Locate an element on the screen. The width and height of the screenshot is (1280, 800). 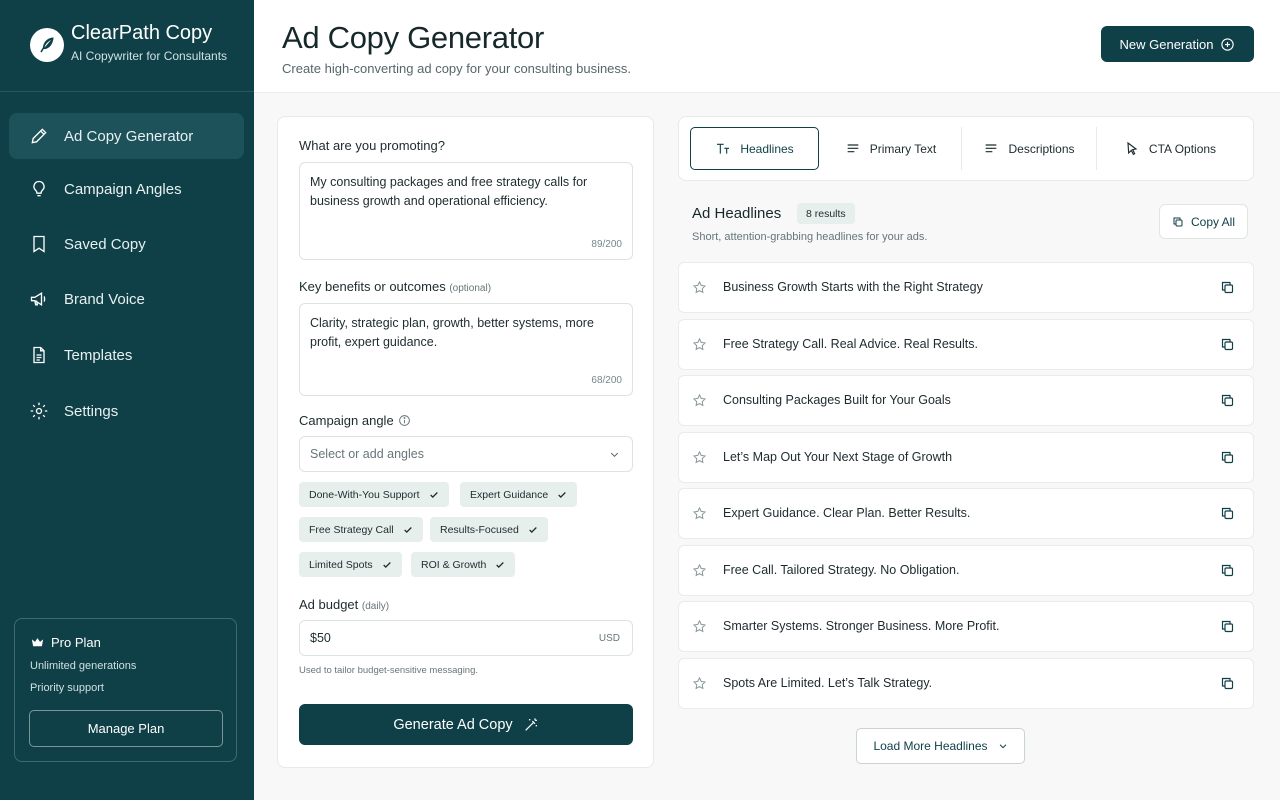
copy-all-button: Copy All is located at coordinates (1203, 221).